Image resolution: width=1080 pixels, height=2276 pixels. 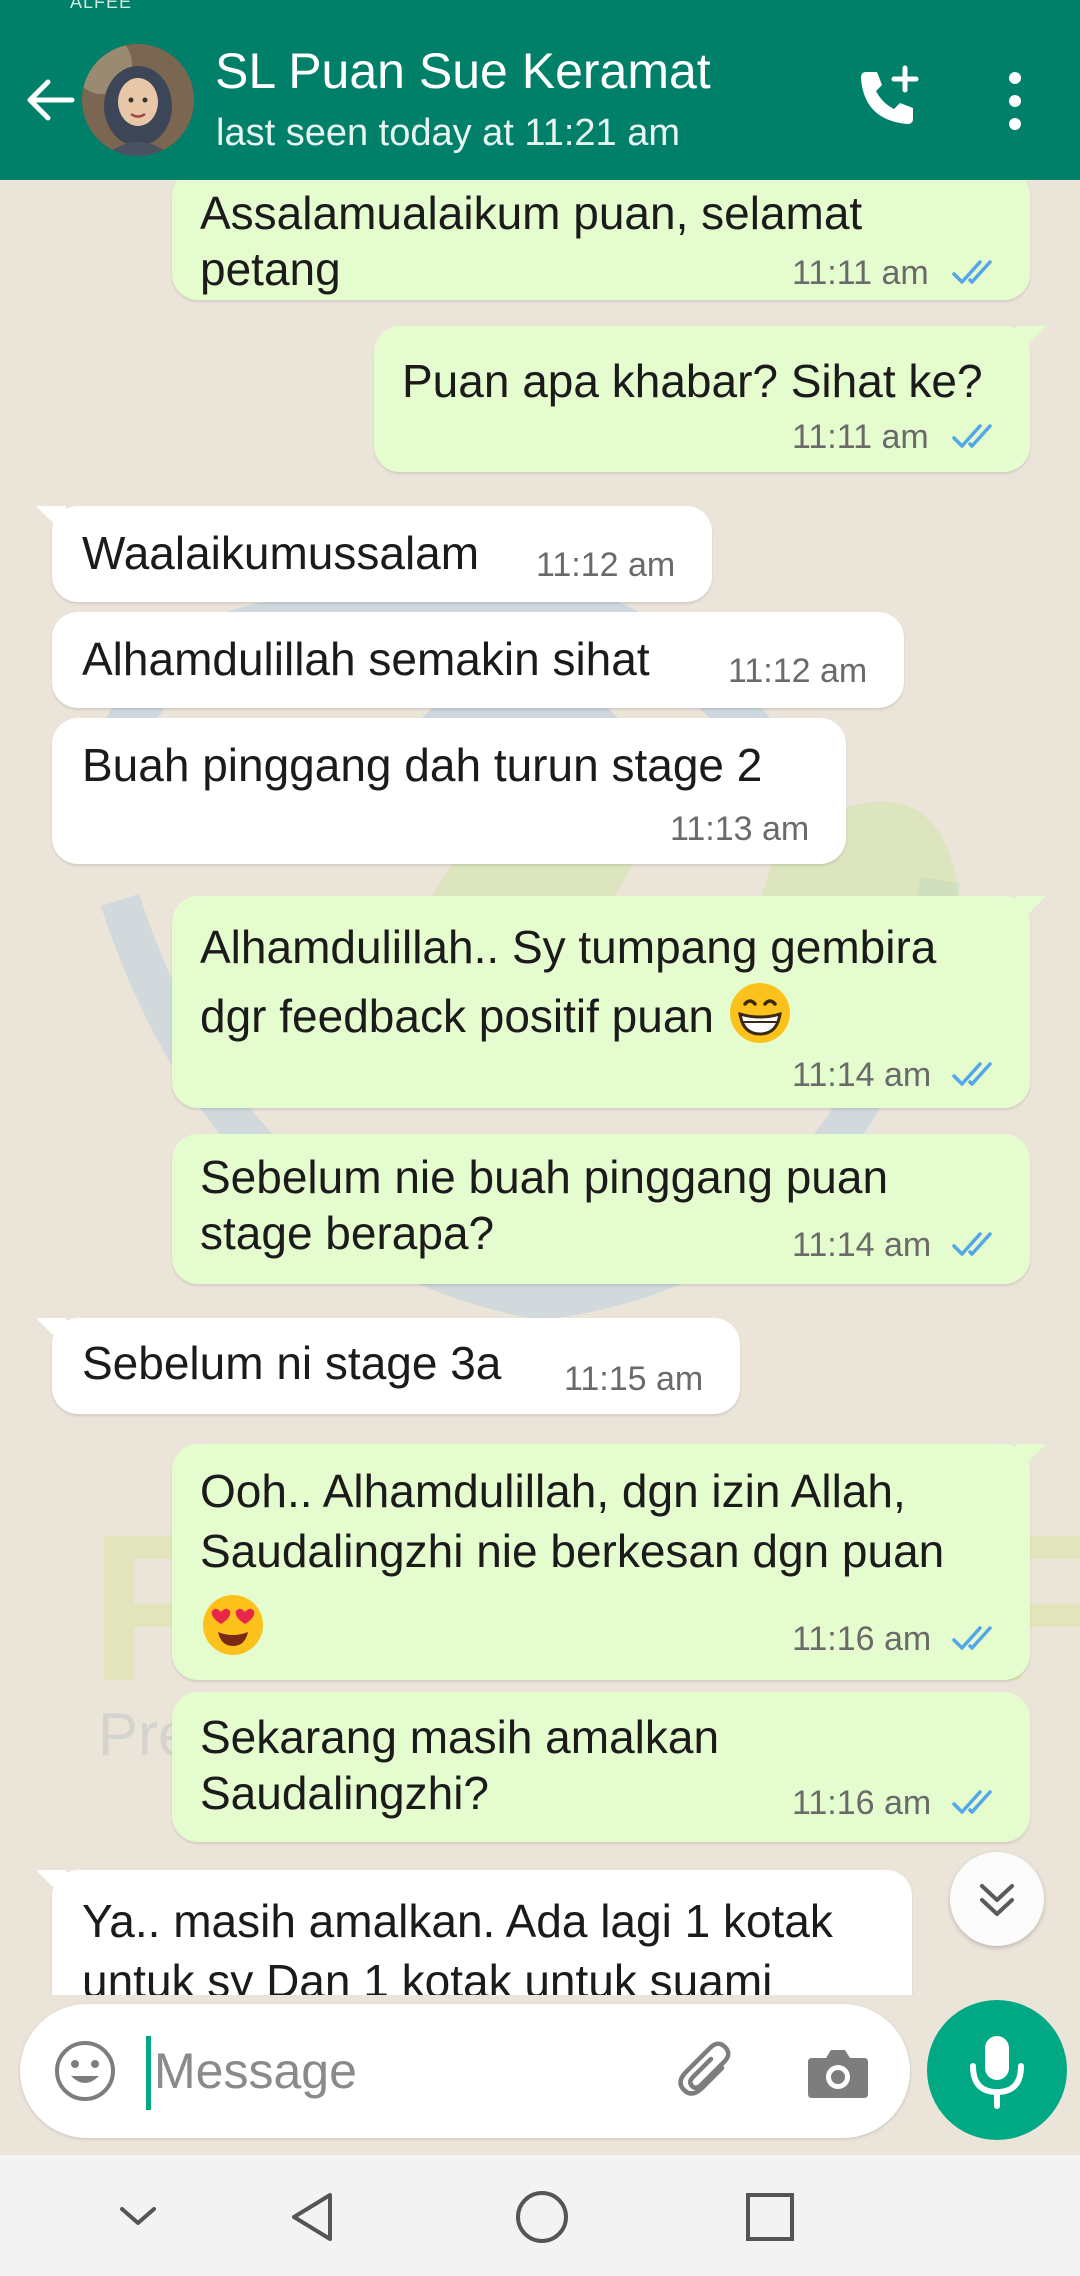 I want to click on emoji-icon, so click(x=85, y=2071).